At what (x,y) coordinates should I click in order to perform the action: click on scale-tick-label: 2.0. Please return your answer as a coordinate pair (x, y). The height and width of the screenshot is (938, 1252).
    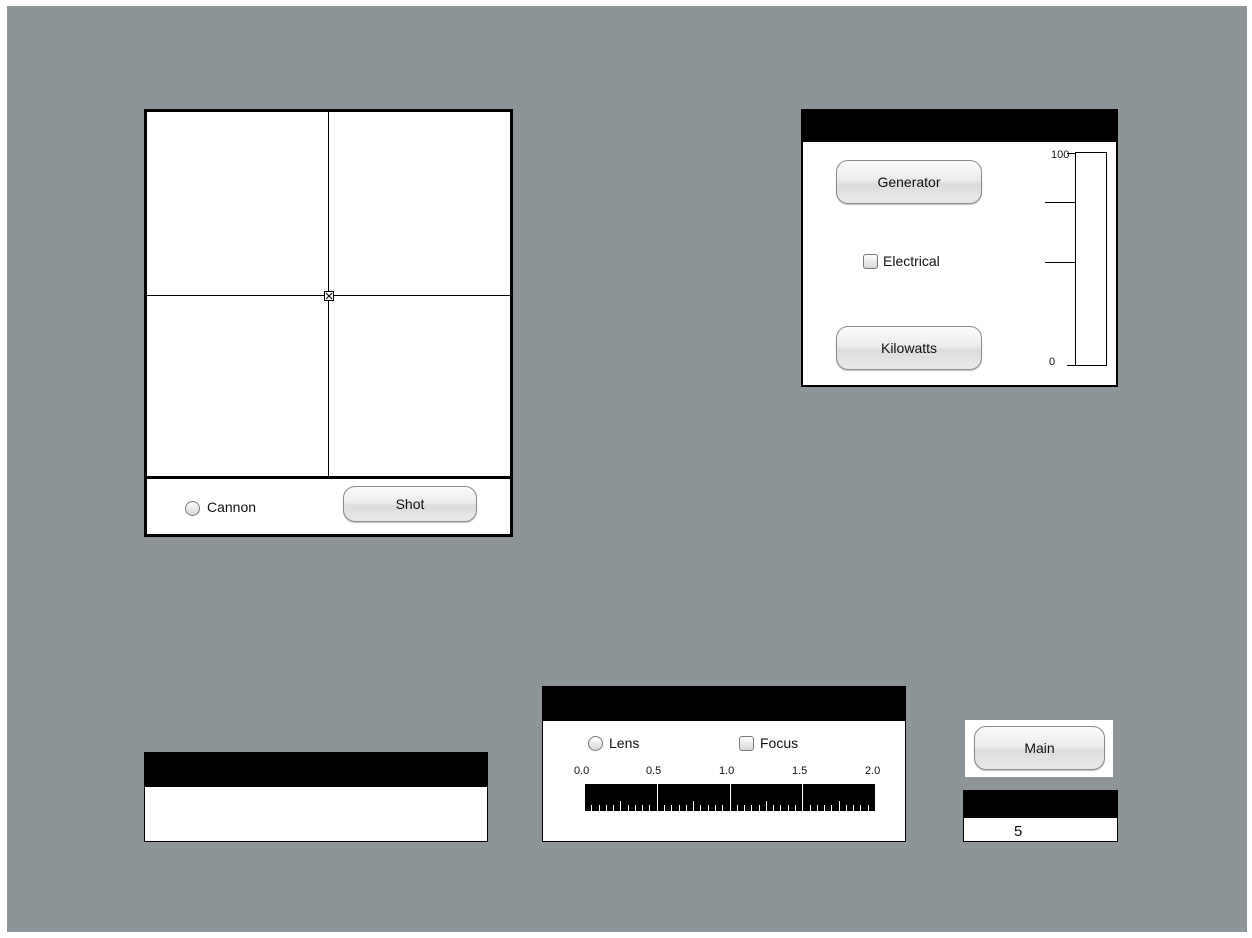
    Looking at the image, I should click on (873, 771).